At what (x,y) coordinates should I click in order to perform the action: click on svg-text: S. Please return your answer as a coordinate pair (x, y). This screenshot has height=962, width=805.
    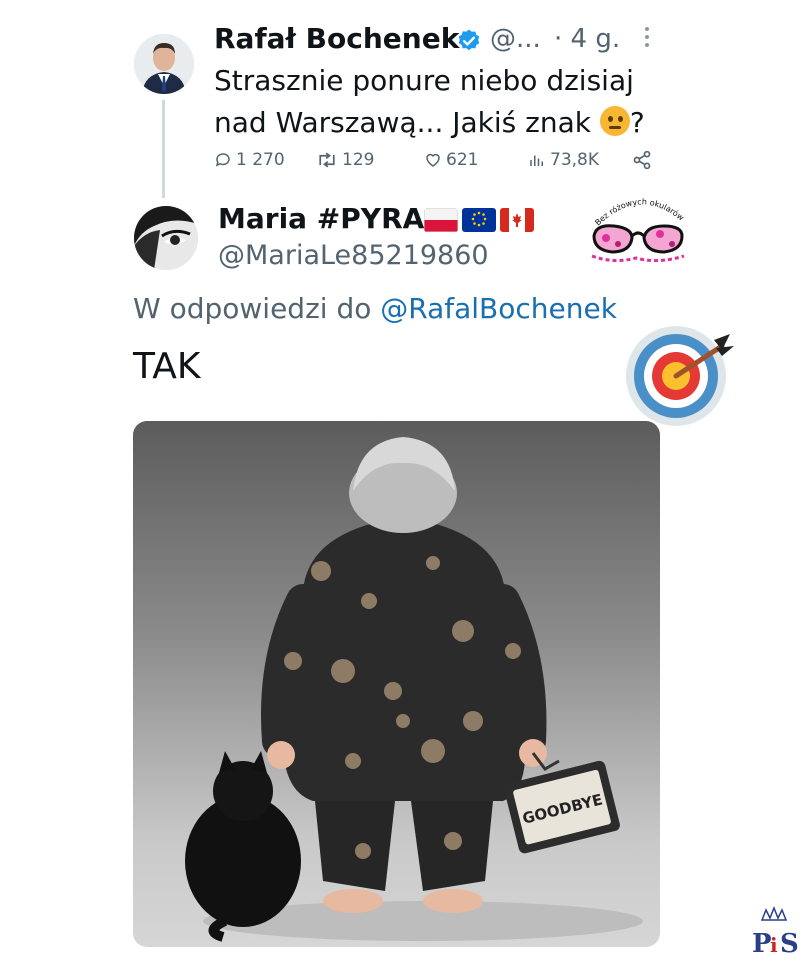
    Looking at the image, I should click on (789, 943).